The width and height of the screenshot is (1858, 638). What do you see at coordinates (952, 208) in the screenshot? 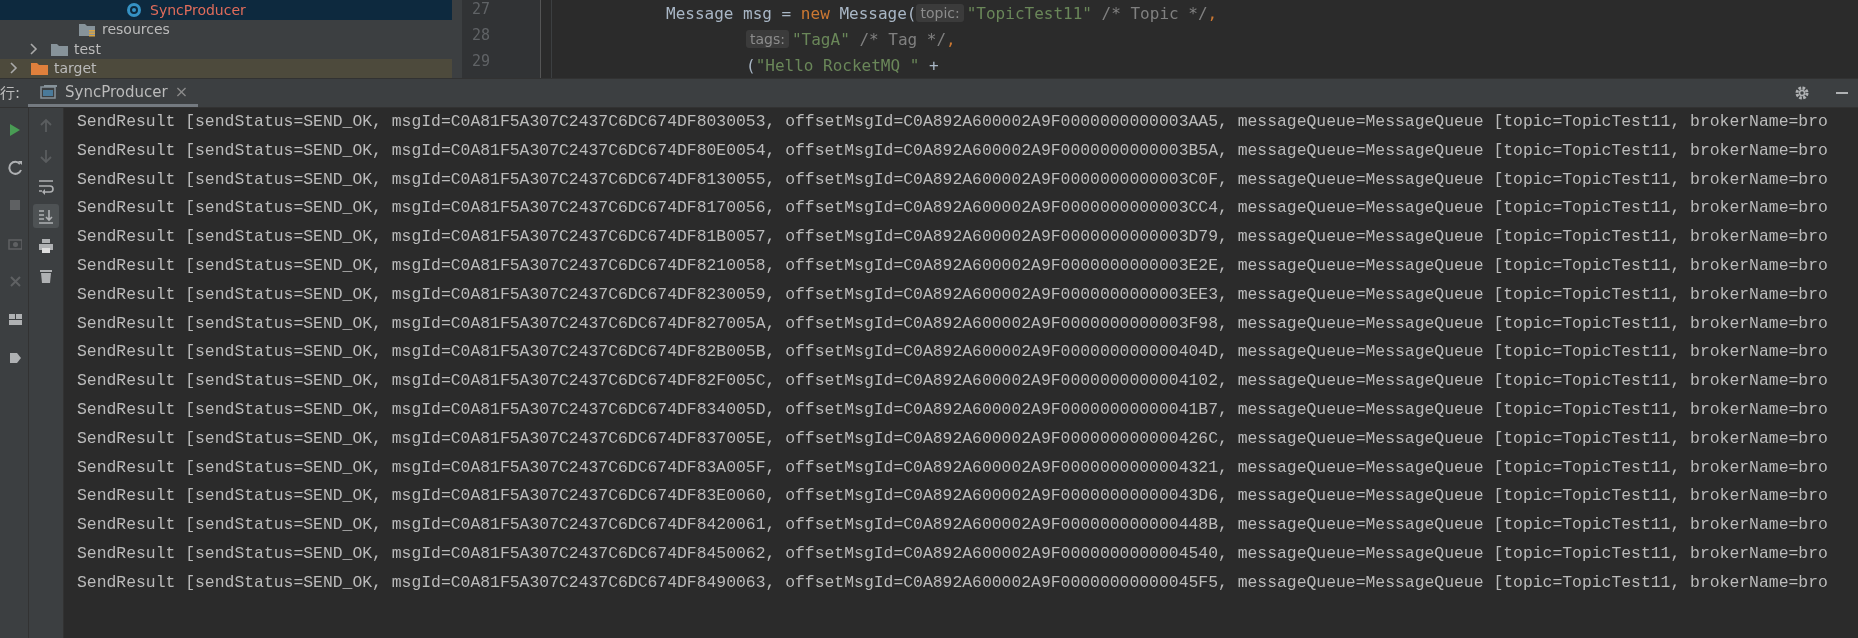
I see `console-line: SendResult [sendStatus=SEND_OK, msgId=C0A81F5A307C2437C6DC674DF8170056, offsetMsgId=C0A892A600002A9F0000000000003CC4, messageQueue=MessageQueue [topic=TopicTest11, brokerName=bro` at bounding box center [952, 208].